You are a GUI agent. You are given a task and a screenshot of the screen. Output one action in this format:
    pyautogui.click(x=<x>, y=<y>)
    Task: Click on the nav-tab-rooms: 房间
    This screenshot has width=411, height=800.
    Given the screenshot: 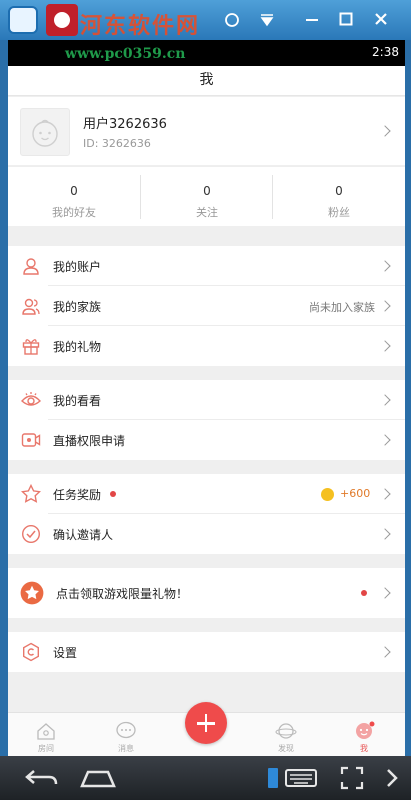 What is the action you would take?
    pyautogui.click(x=46, y=734)
    